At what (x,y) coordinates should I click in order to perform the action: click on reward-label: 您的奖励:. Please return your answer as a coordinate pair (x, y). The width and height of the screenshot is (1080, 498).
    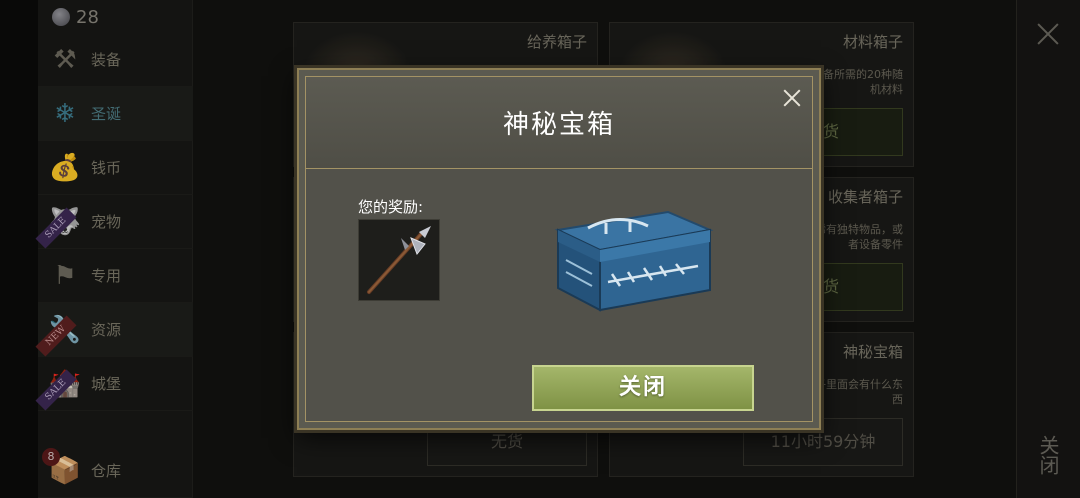
    Looking at the image, I should click on (391, 207).